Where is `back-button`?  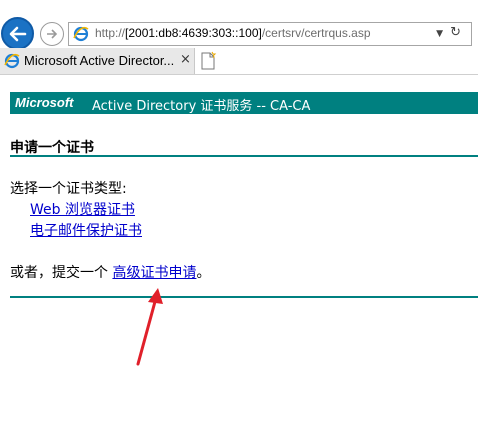 back-button is located at coordinates (17, 33).